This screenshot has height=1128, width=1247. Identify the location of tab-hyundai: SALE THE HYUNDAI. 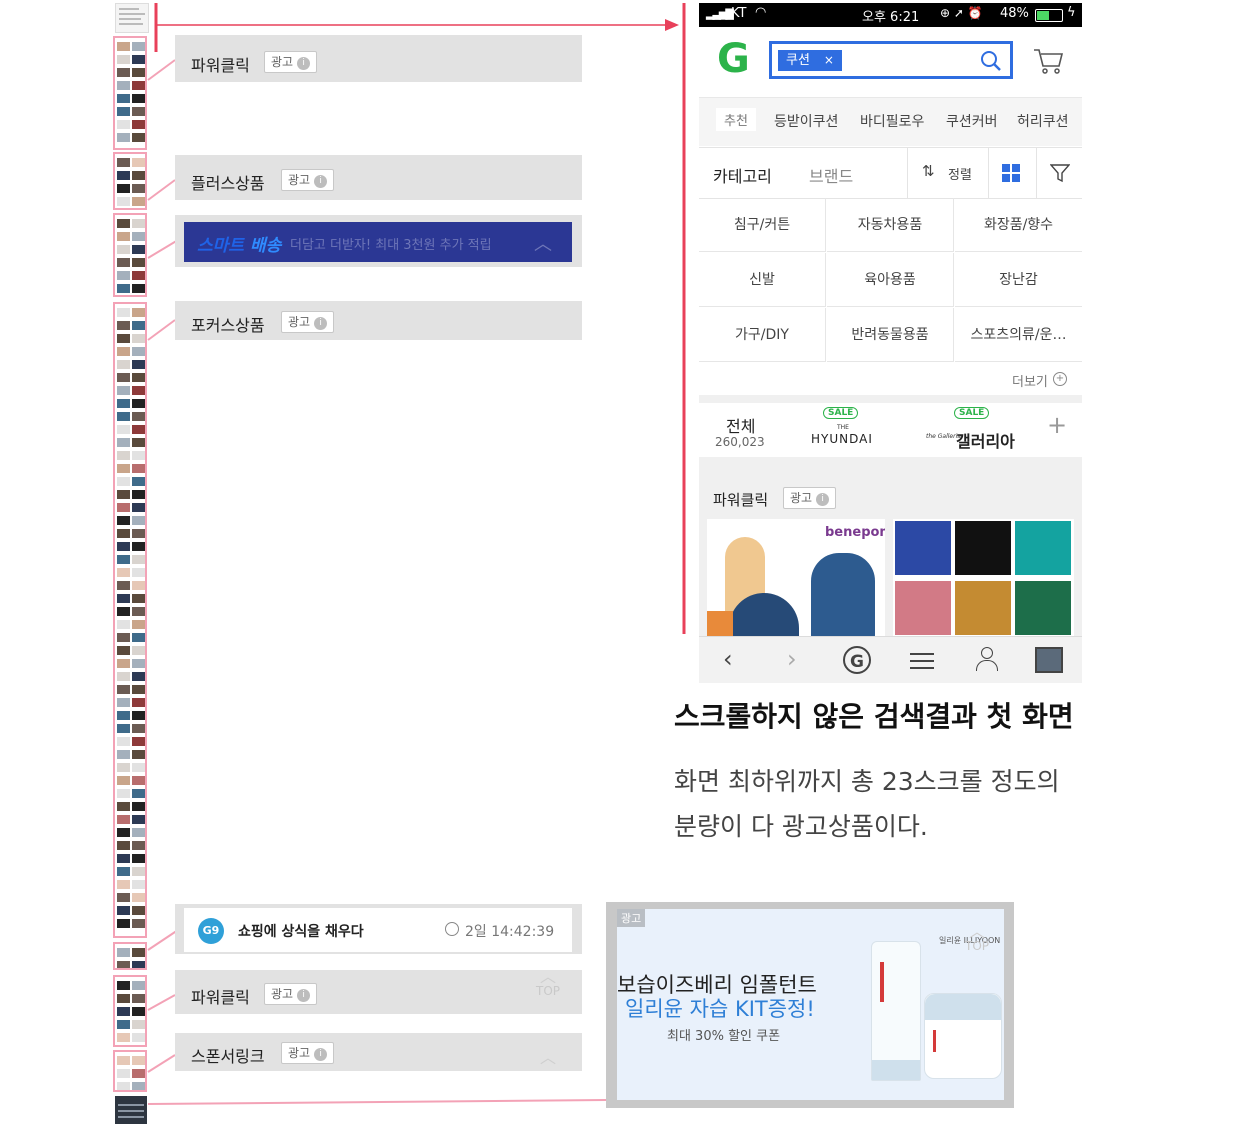
(844, 430).